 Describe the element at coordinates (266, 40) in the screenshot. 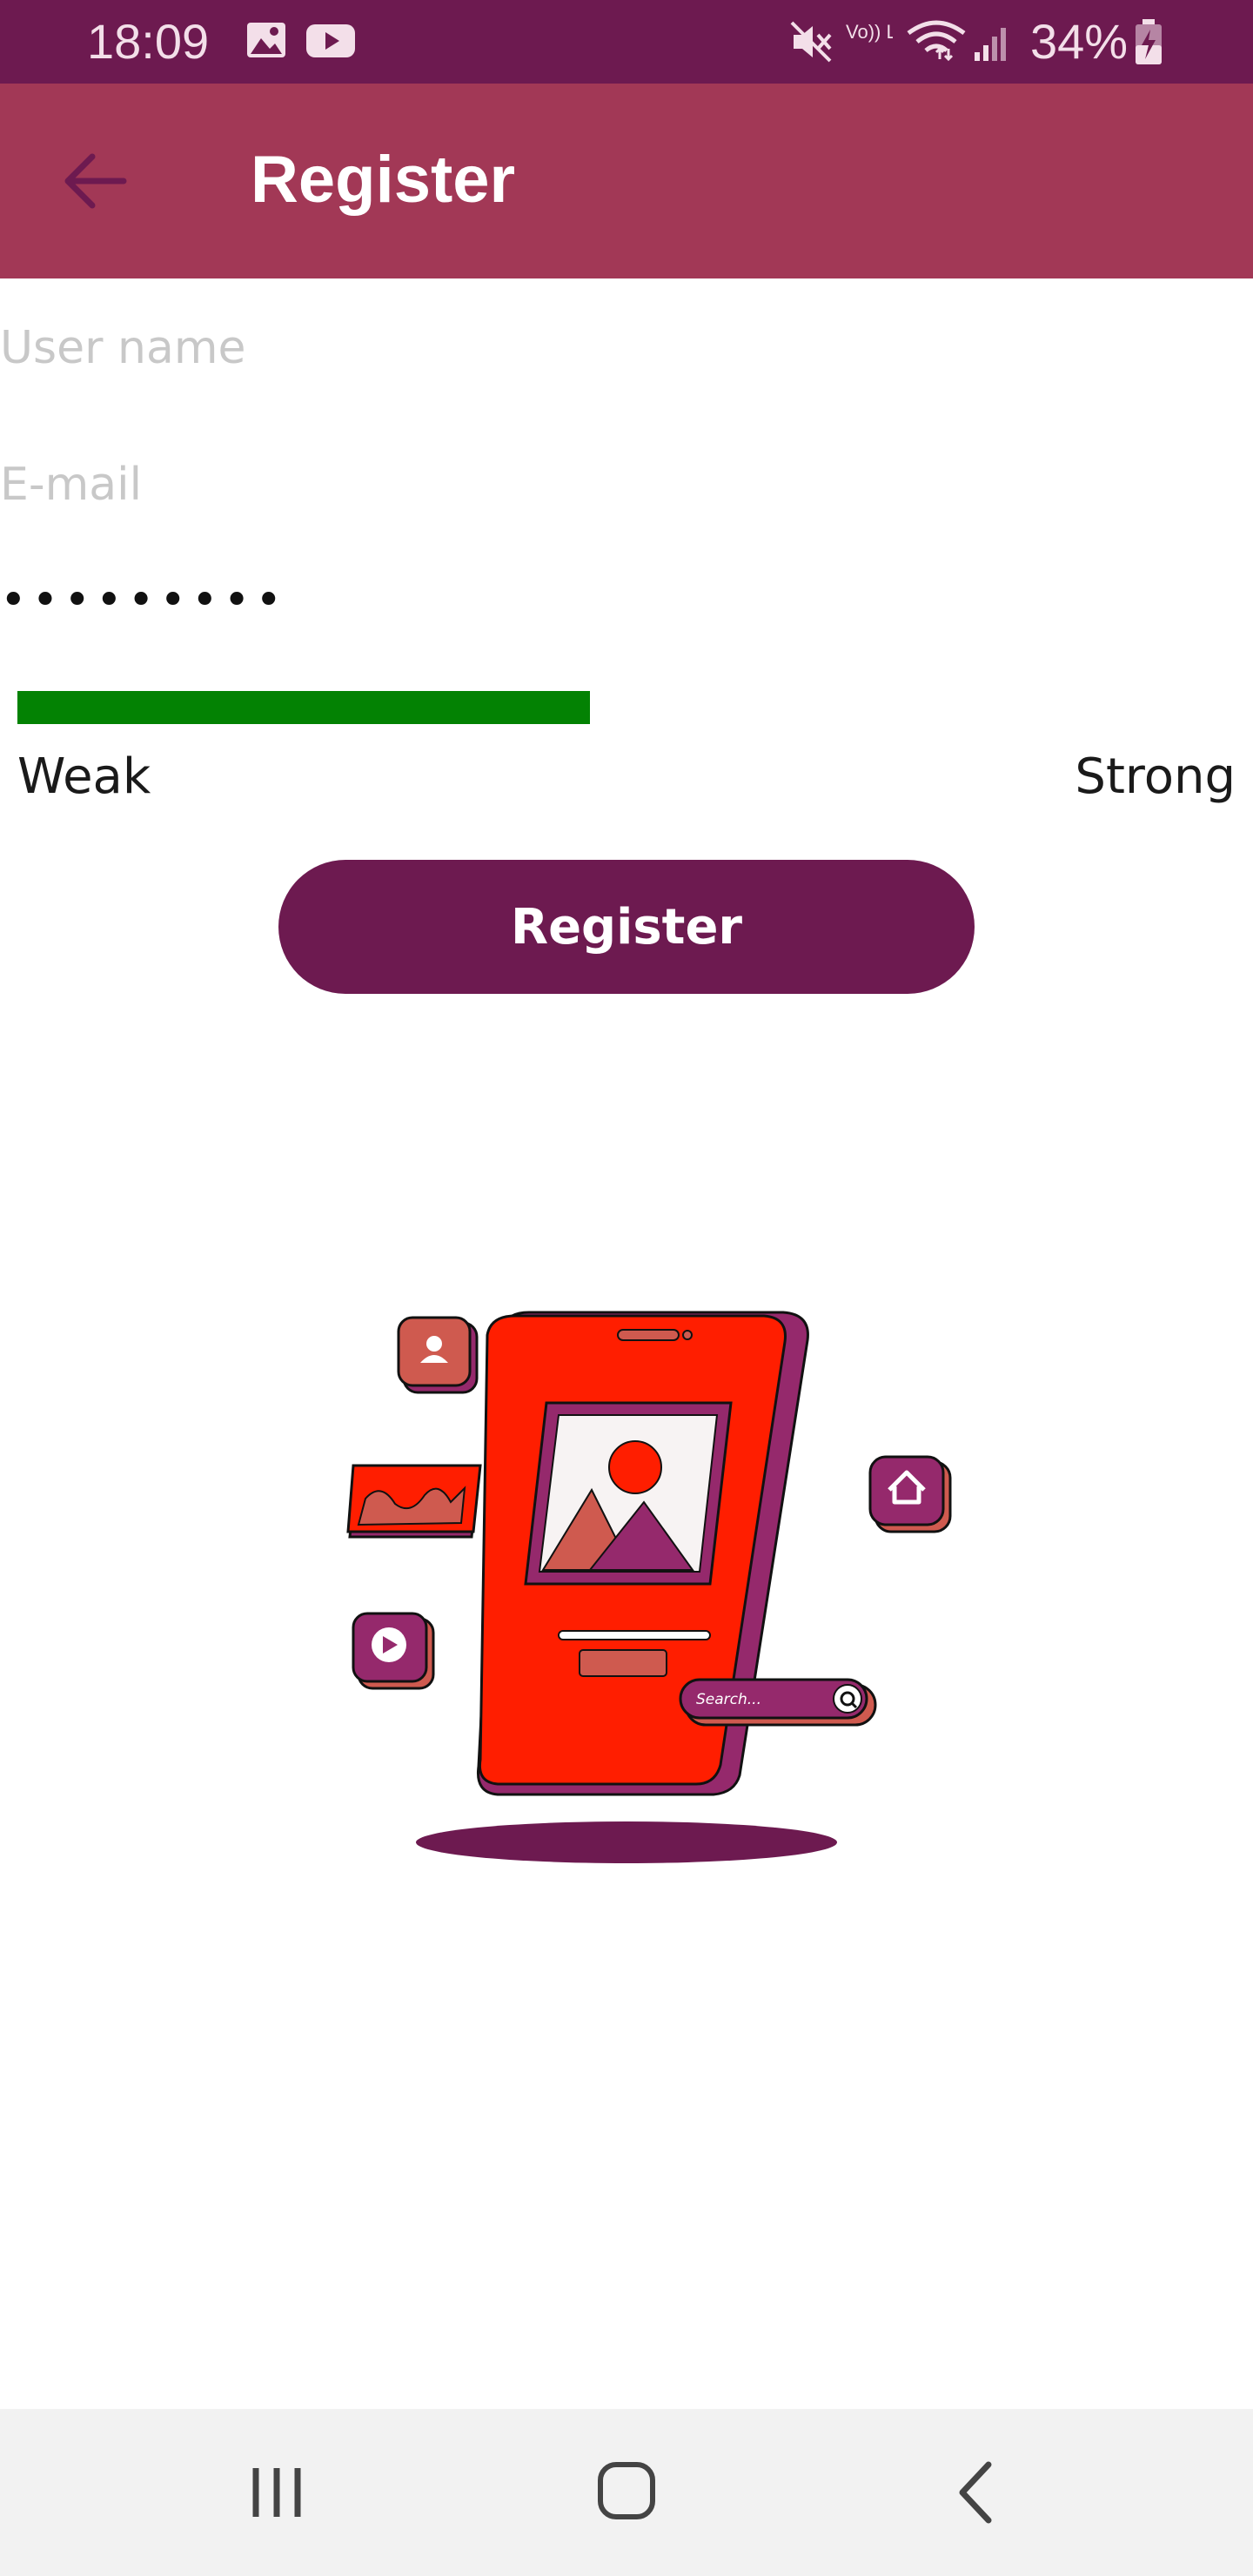

I see `image-icon` at that location.